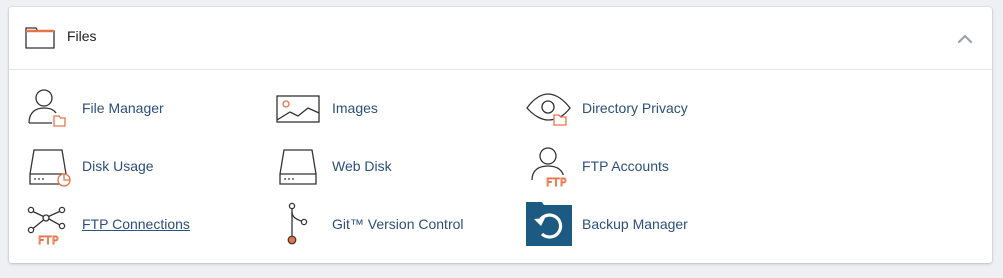 The image size is (1003, 278). I want to click on backup-manager-icon, so click(549, 224).